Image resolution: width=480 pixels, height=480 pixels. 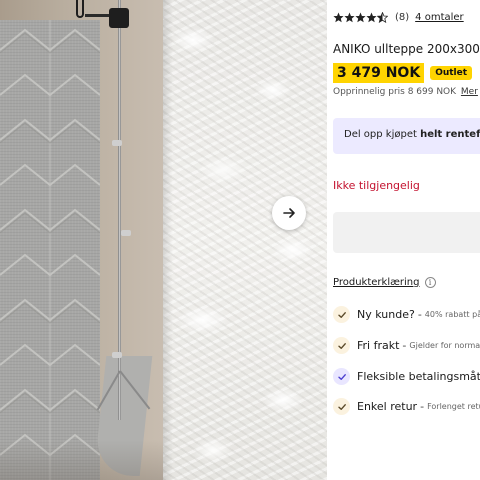 What do you see at coordinates (418, 376) in the screenshot?
I see `benefit-label: Fleksible betalingsmåter` at bounding box center [418, 376].